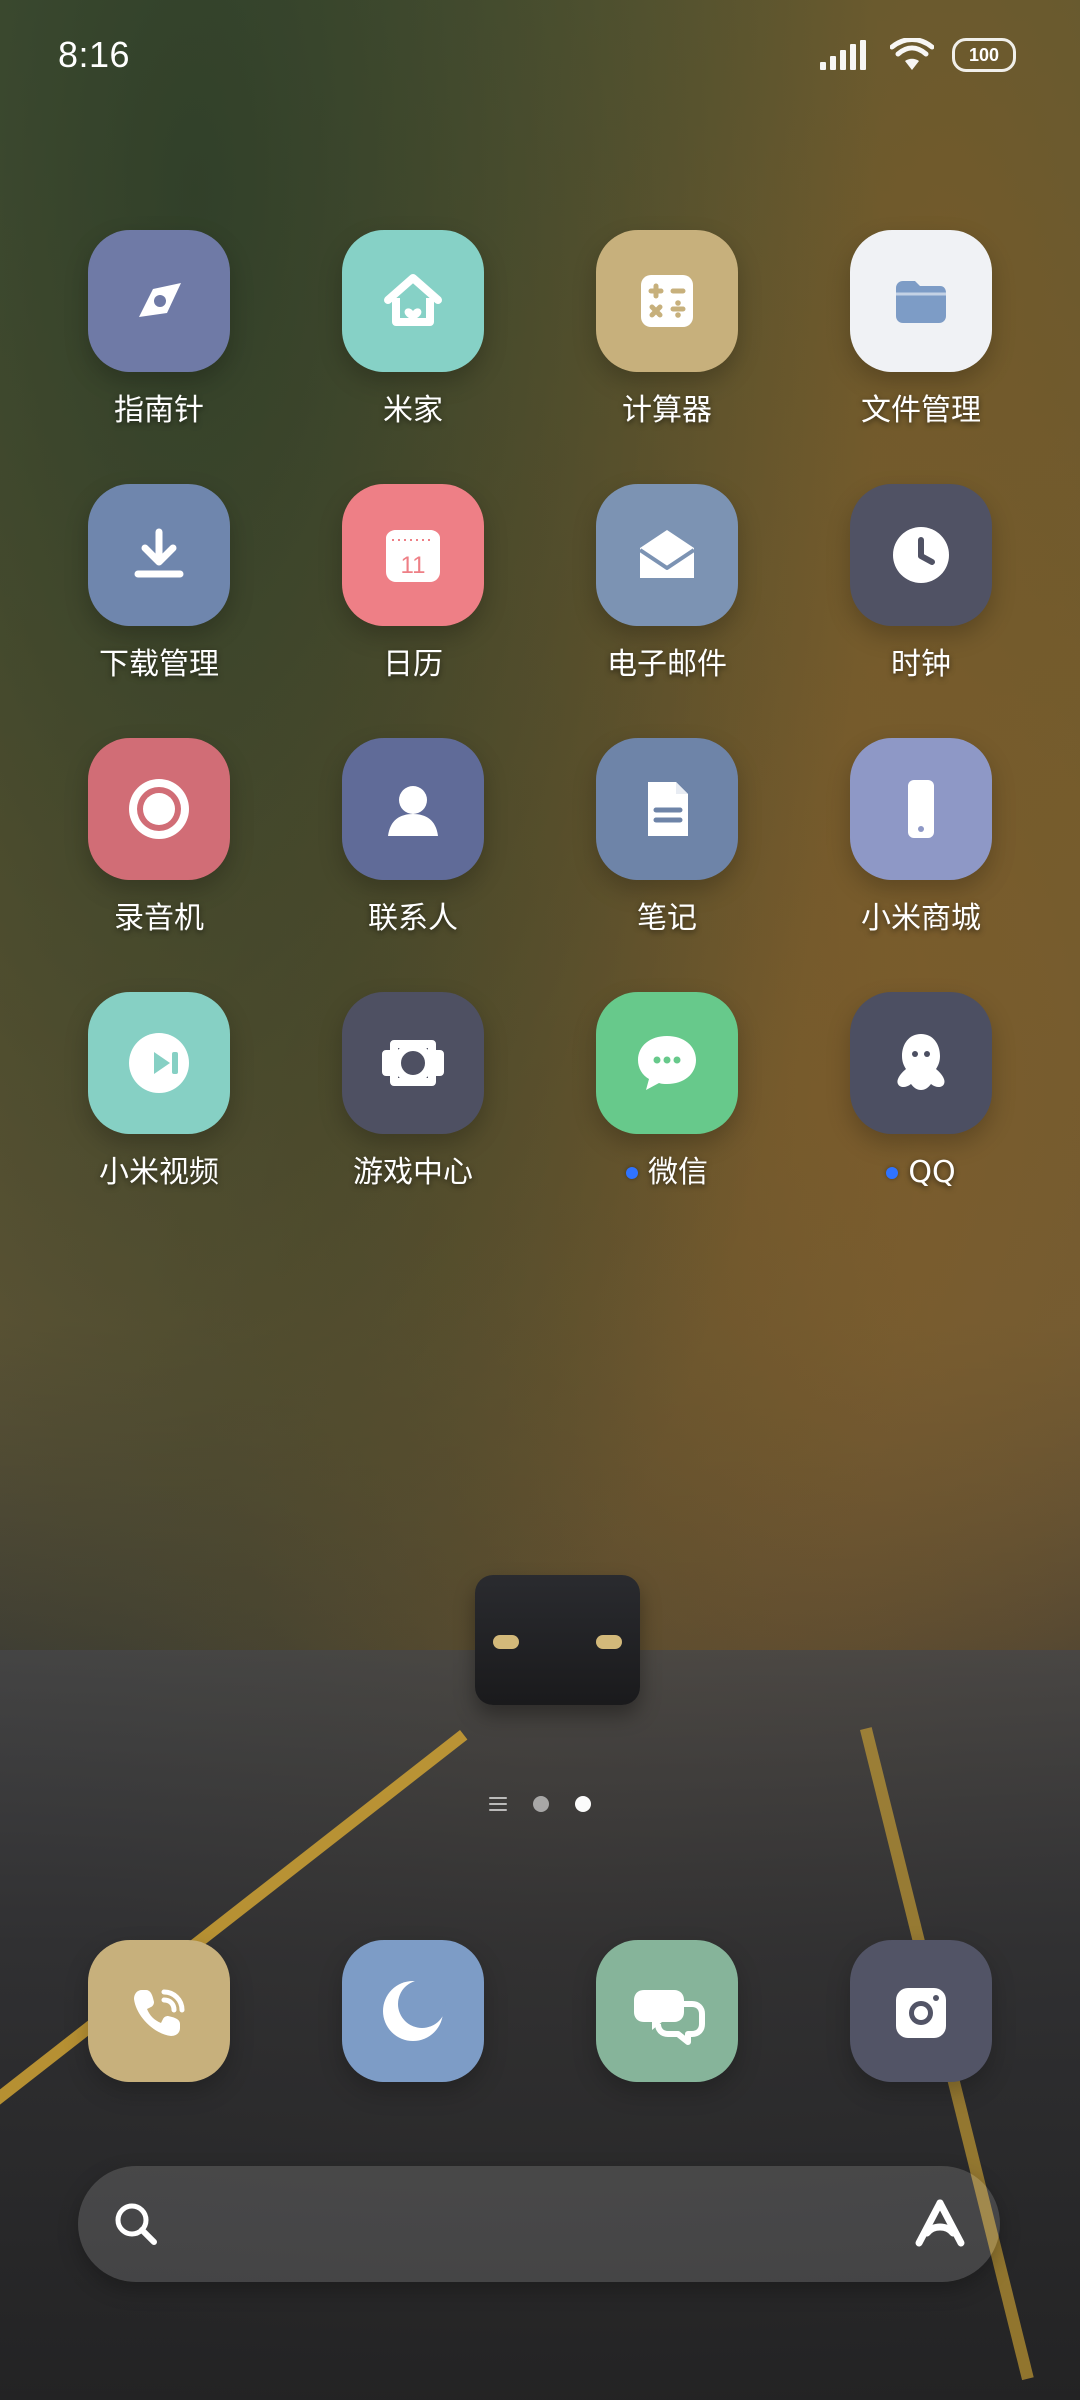  I want to click on app-name: 日历, so click(413, 664).